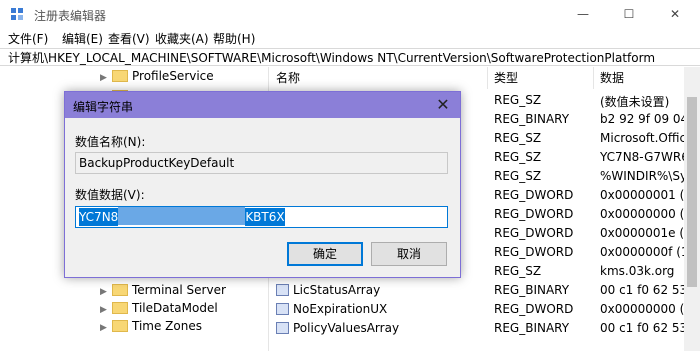 This screenshot has height=351, width=700. I want to click on tree-item-terminal-server: ▶ Terminal Server, so click(163, 292).